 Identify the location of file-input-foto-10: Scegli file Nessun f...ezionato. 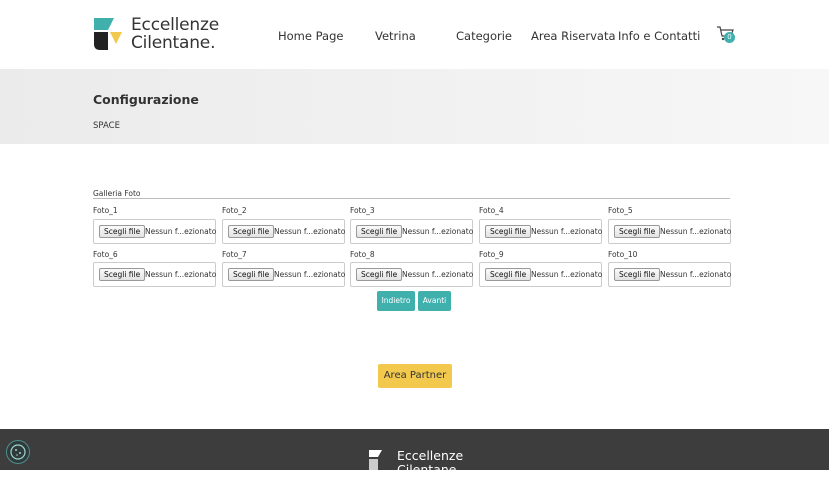
(669, 274).